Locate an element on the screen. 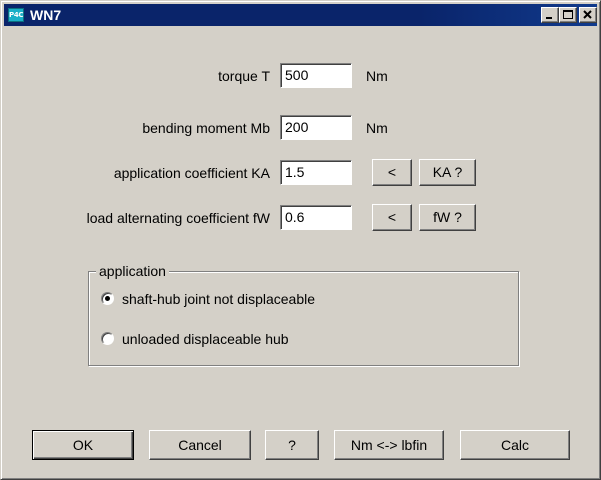  application-coefficient-label: application coefficient KA is located at coordinates (191, 173).